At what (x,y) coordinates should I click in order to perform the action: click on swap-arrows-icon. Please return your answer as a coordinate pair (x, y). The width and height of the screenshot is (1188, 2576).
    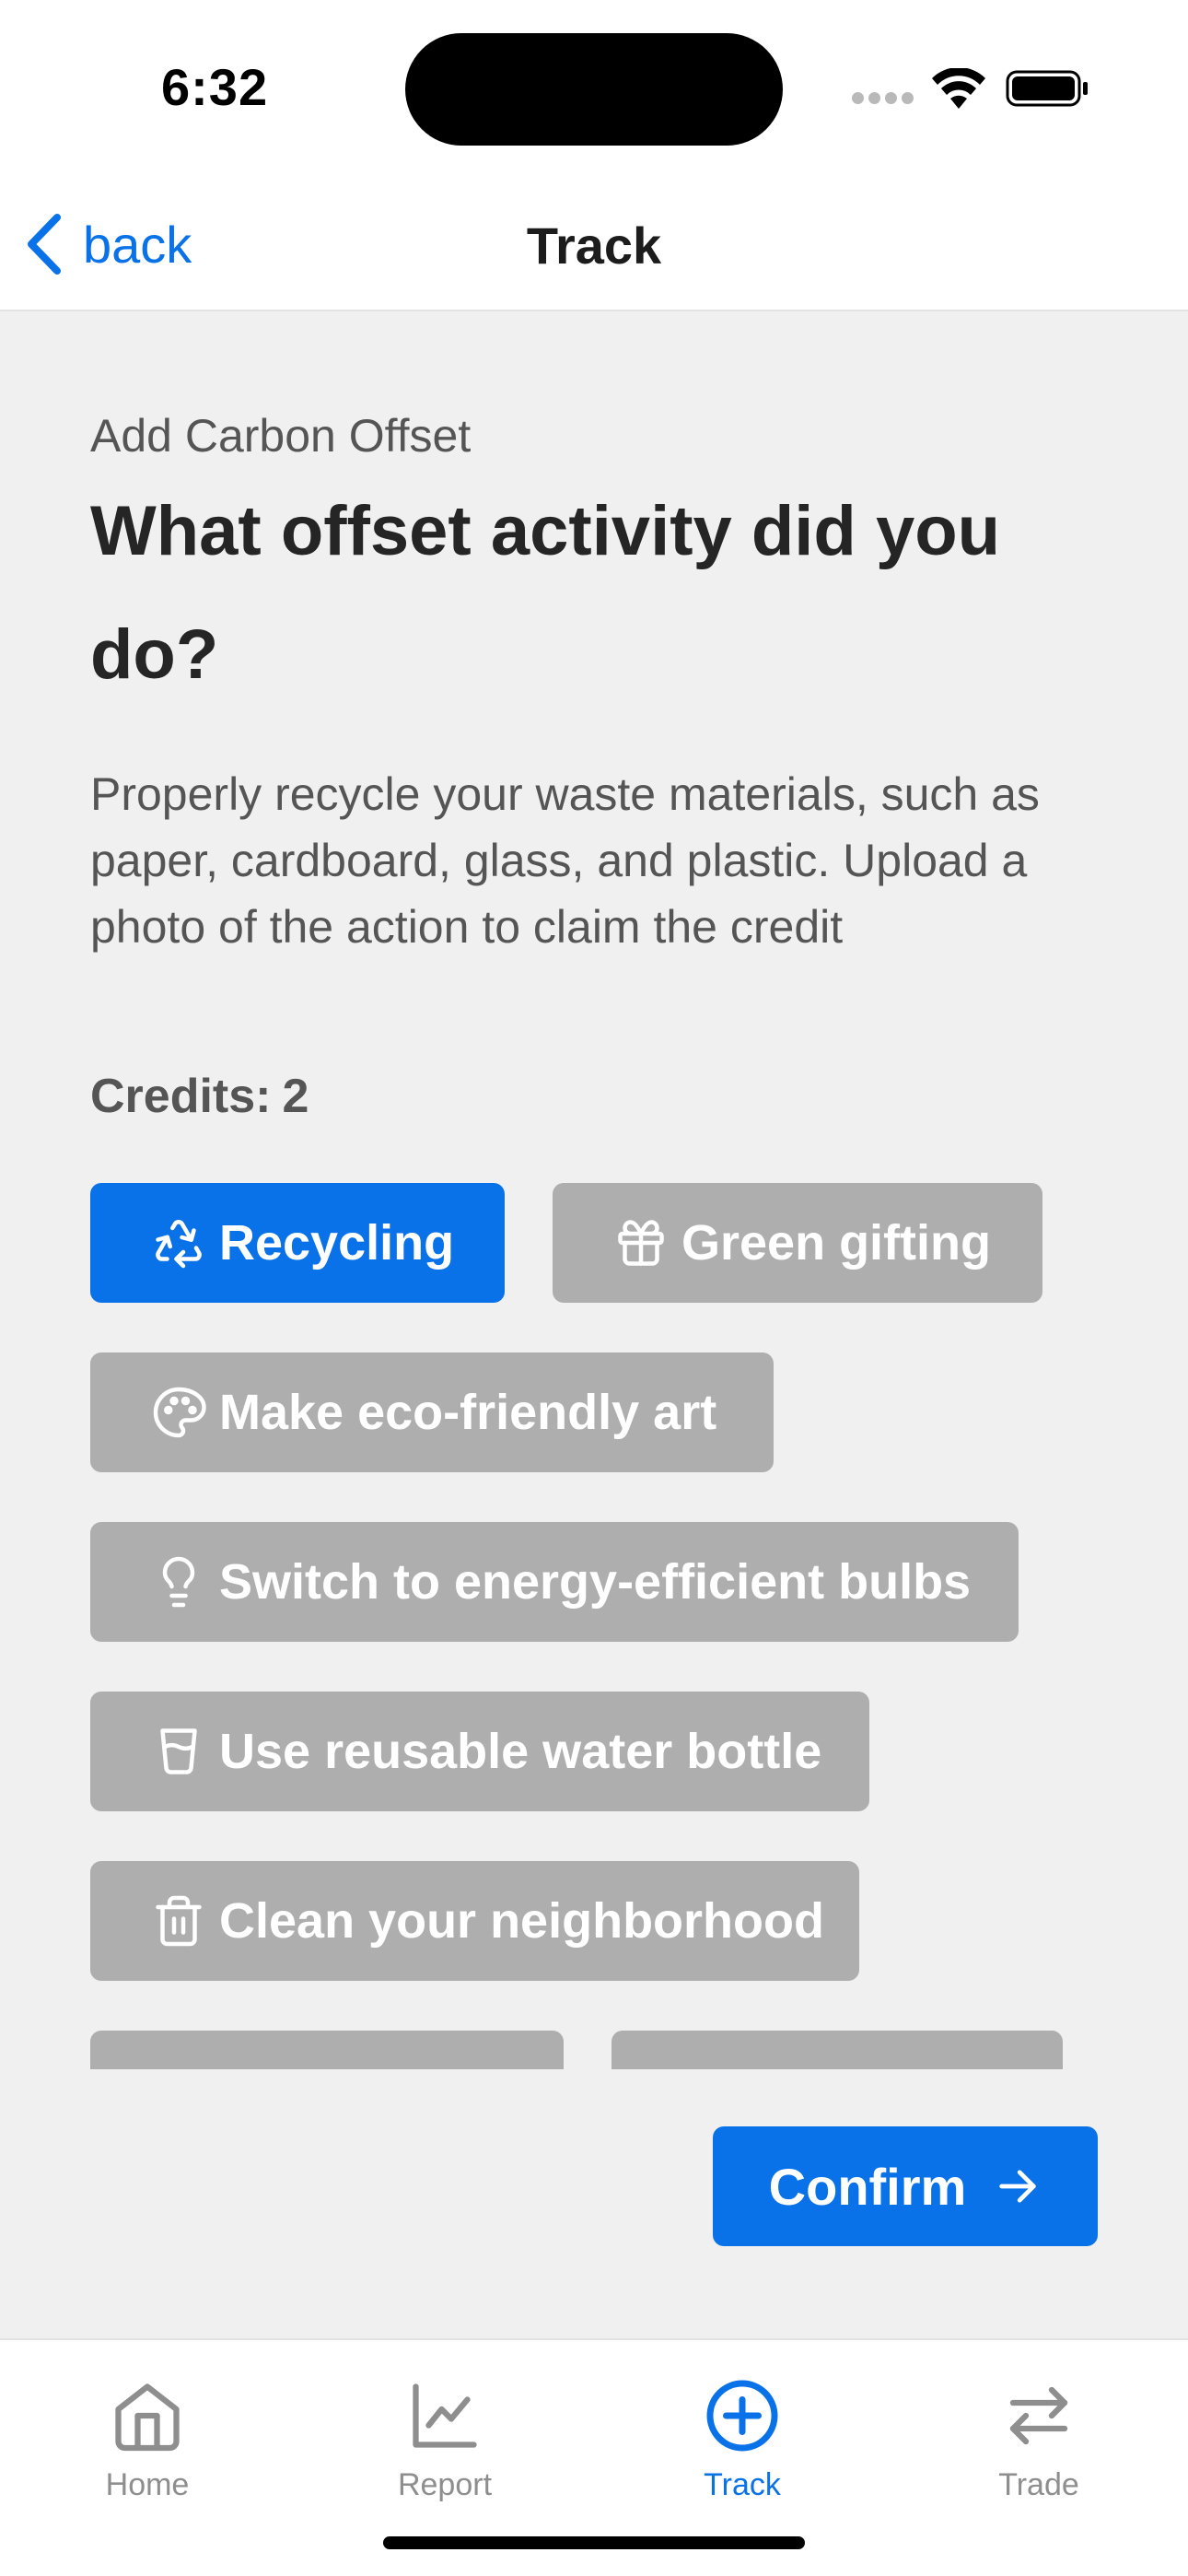
    Looking at the image, I should click on (1038, 2415).